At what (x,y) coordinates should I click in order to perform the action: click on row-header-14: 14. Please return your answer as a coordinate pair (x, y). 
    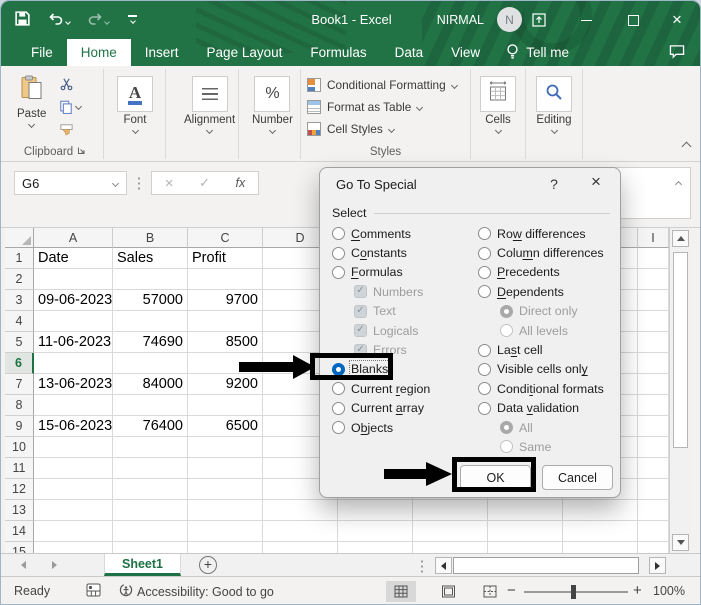
    Looking at the image, I should click on (19, 531).